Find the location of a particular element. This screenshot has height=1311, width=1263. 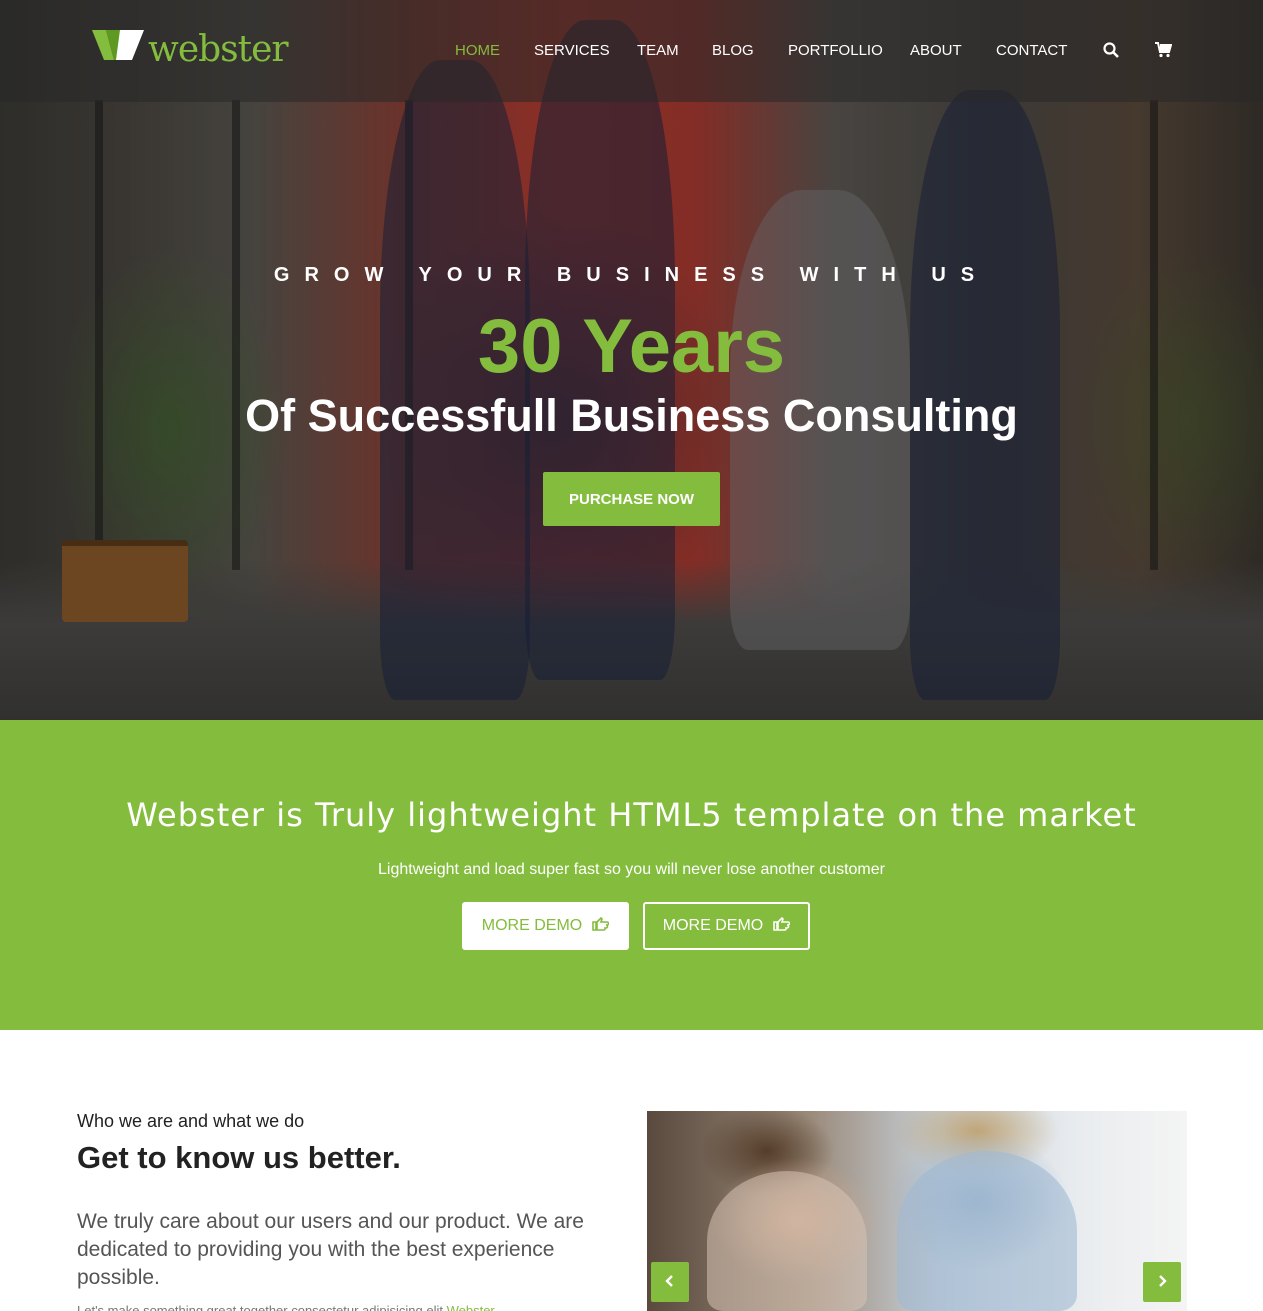

about-title: Get to know us better. is located at coordinates (239, 1157).